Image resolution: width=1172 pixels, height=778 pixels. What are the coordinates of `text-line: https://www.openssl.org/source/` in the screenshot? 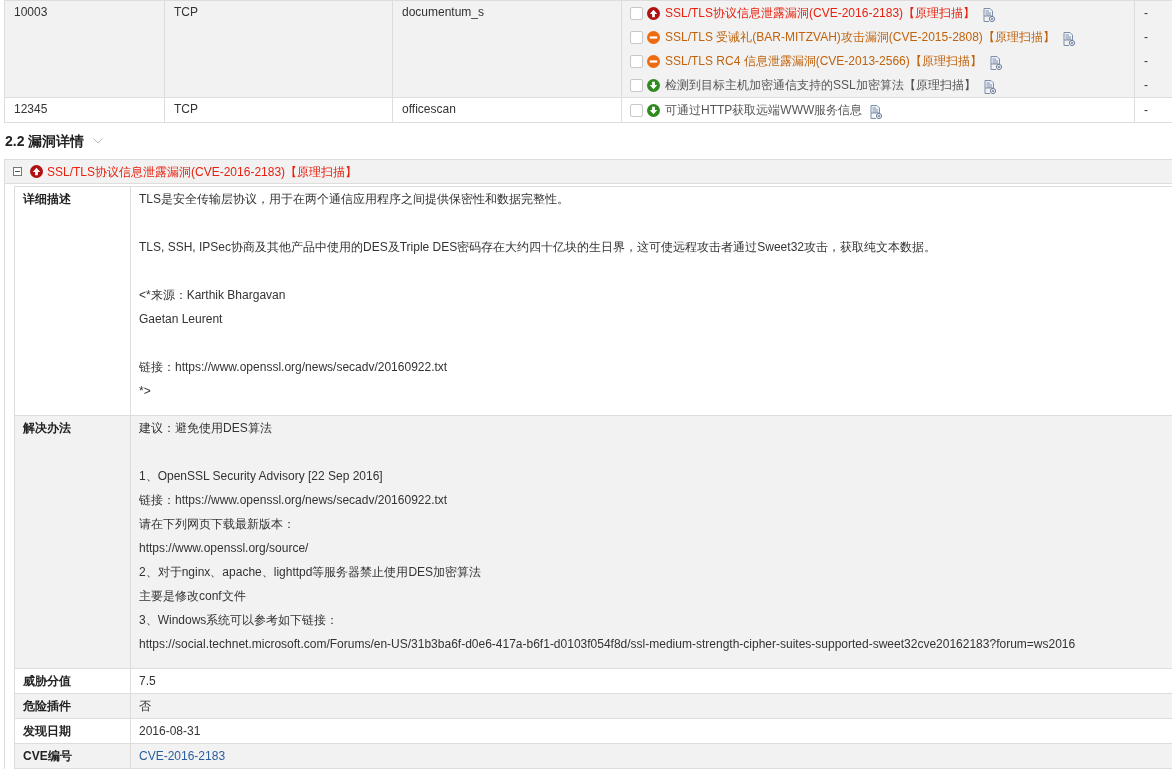 It's located at (224, 548).